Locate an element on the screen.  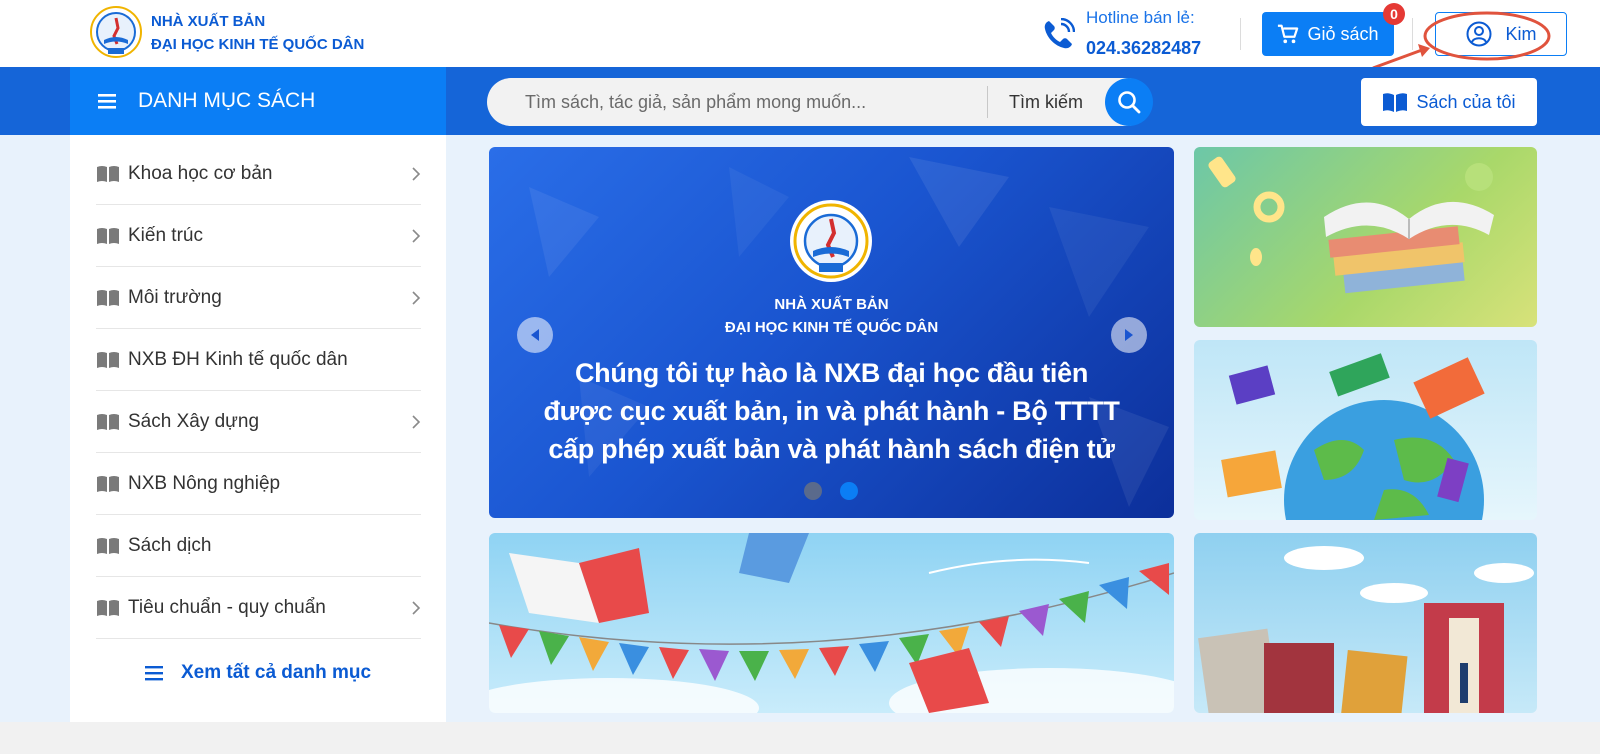
category-item: Tiêu chuẩn - quy chuẩn is located at coordinates (258, 608).